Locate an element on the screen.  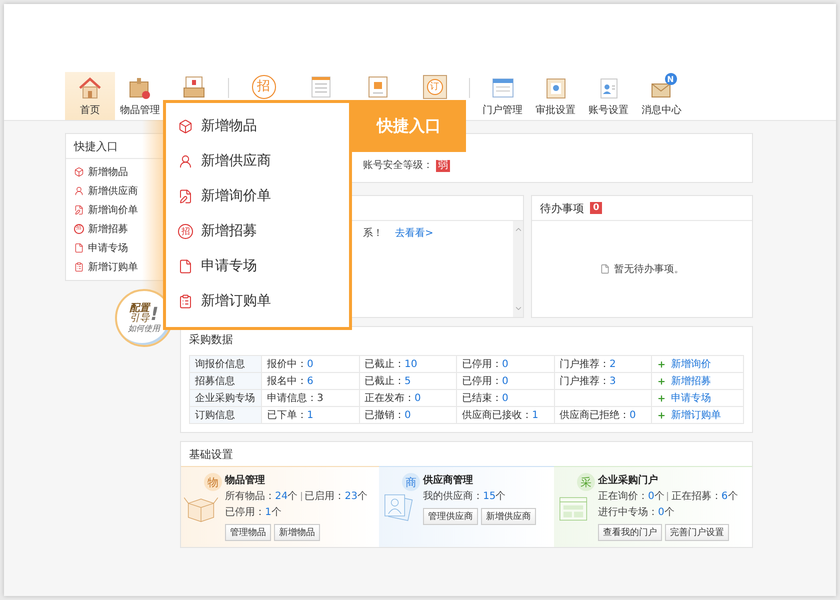
box-icon is located at coordinates (140, 88).